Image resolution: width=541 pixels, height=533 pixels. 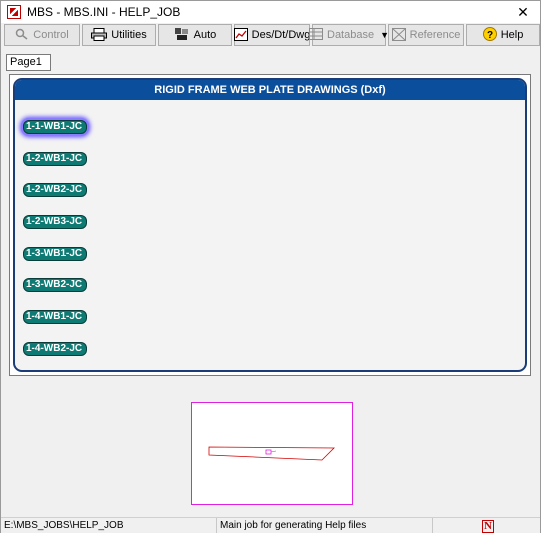 I want to click on preview-marker-leader, so click(x=273, y=451).